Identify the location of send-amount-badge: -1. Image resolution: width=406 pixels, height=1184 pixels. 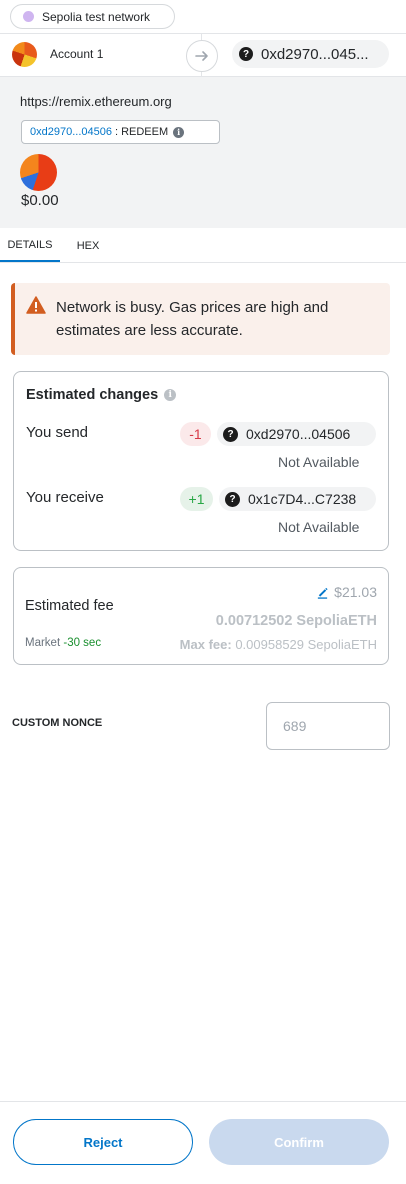
(195, 434).